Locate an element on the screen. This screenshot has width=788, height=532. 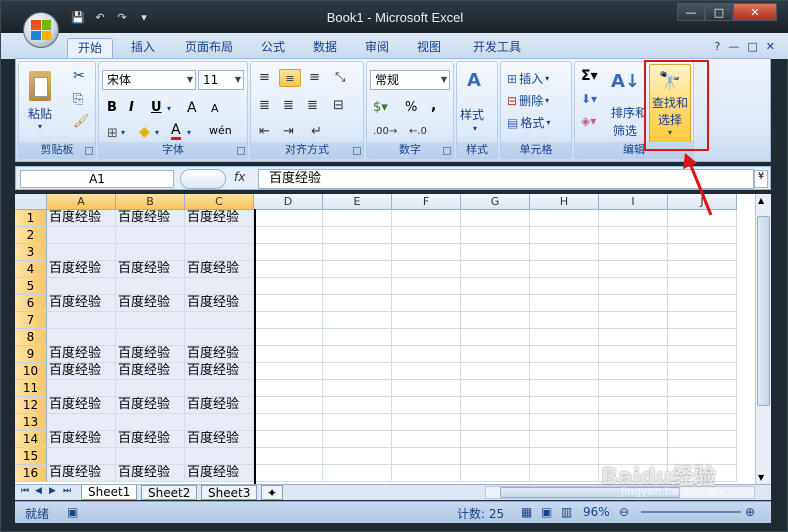
restore-button: □ is located at coordinates (719, 12).